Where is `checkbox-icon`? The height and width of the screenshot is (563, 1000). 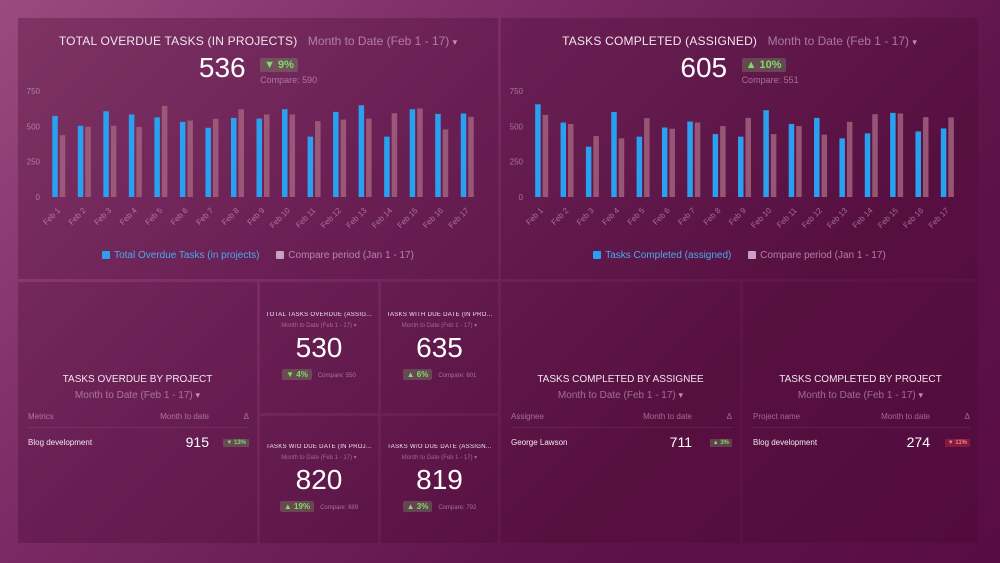 checkbox-icon is located at coordinates (597, 255).